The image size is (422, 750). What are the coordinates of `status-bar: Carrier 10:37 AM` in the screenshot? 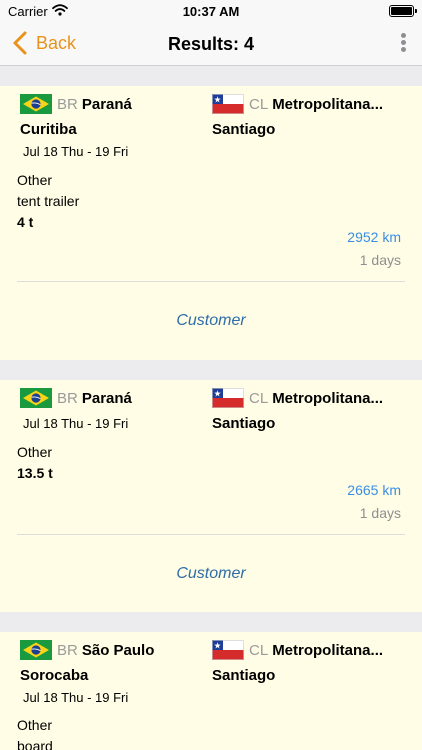 It's located at (211, 11).